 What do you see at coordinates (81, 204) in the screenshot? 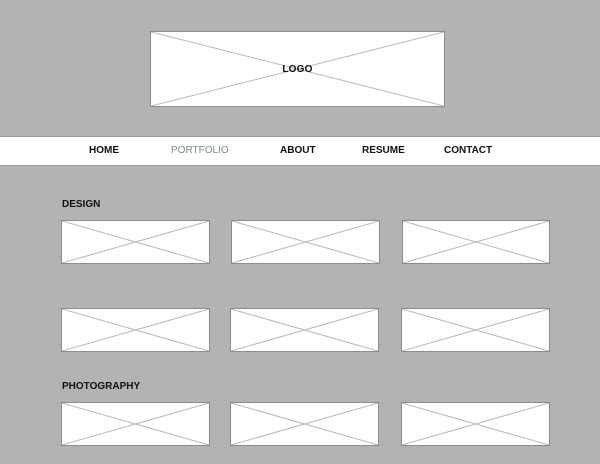
I see `section-heading-design: DESIGN` at bounding box center [81, 204].